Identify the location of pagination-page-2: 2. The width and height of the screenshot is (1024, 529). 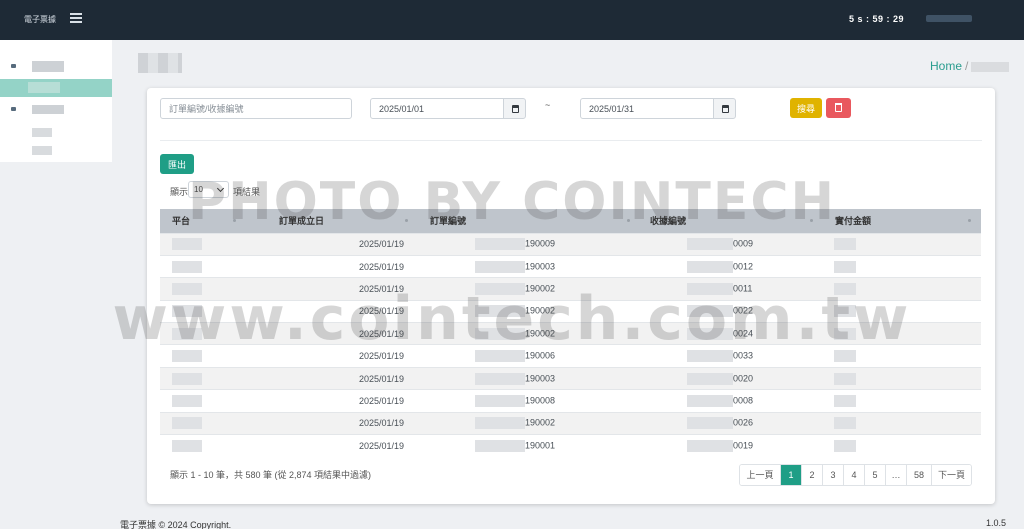
(811, 475).